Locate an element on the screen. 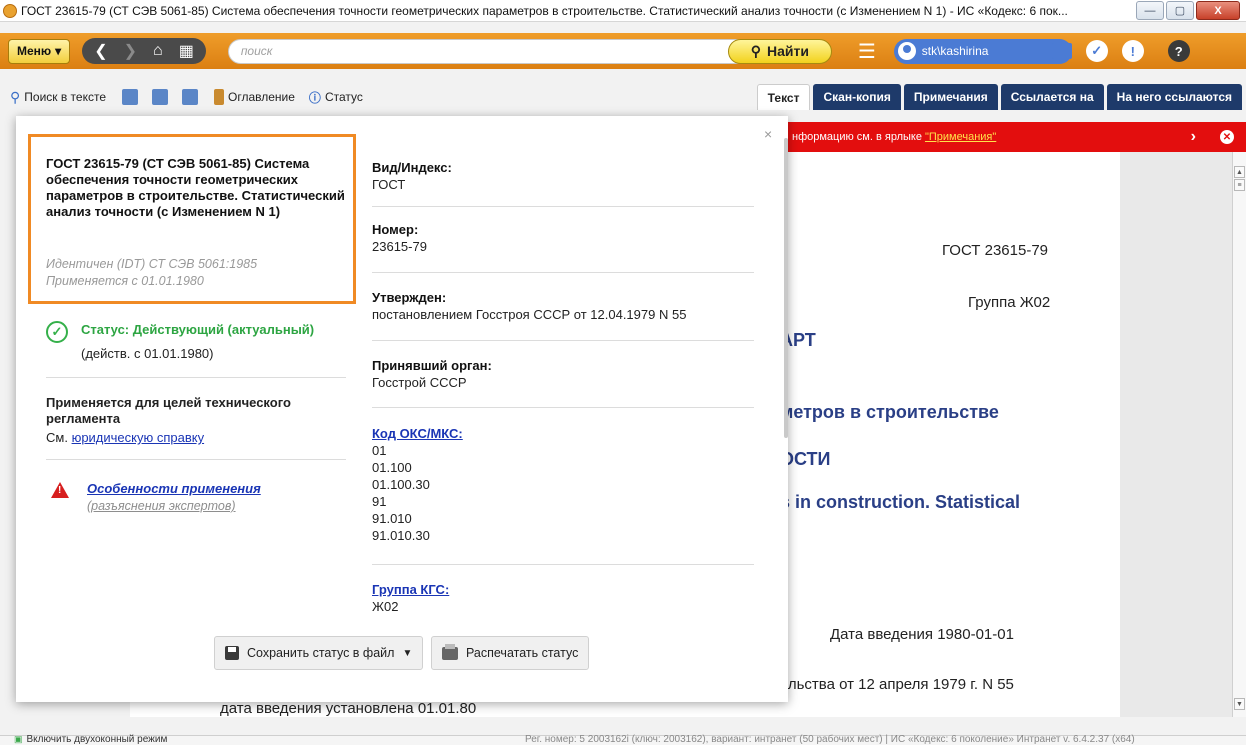  status-button: ⓘ Статус is located at coordinates (336, 97).